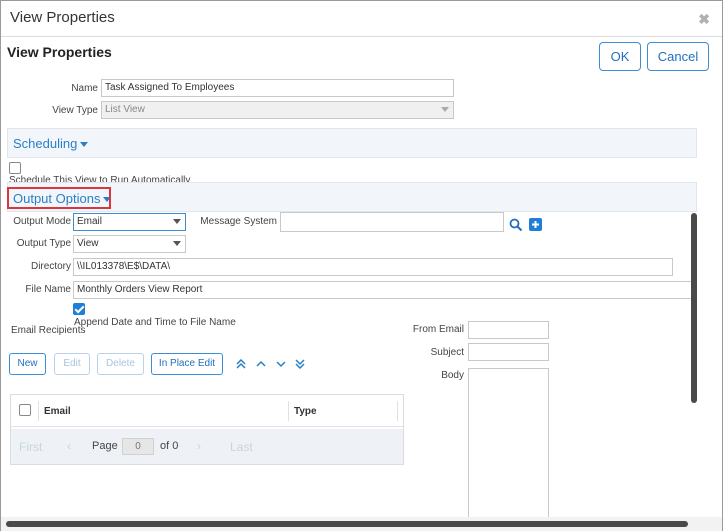 Image resolution: width=723 pixels, height=531 pixels. What do you see at coordinates (120, 364) in the screenshot?
I see `delete-button: Delete` at bounding box center [120, 364].